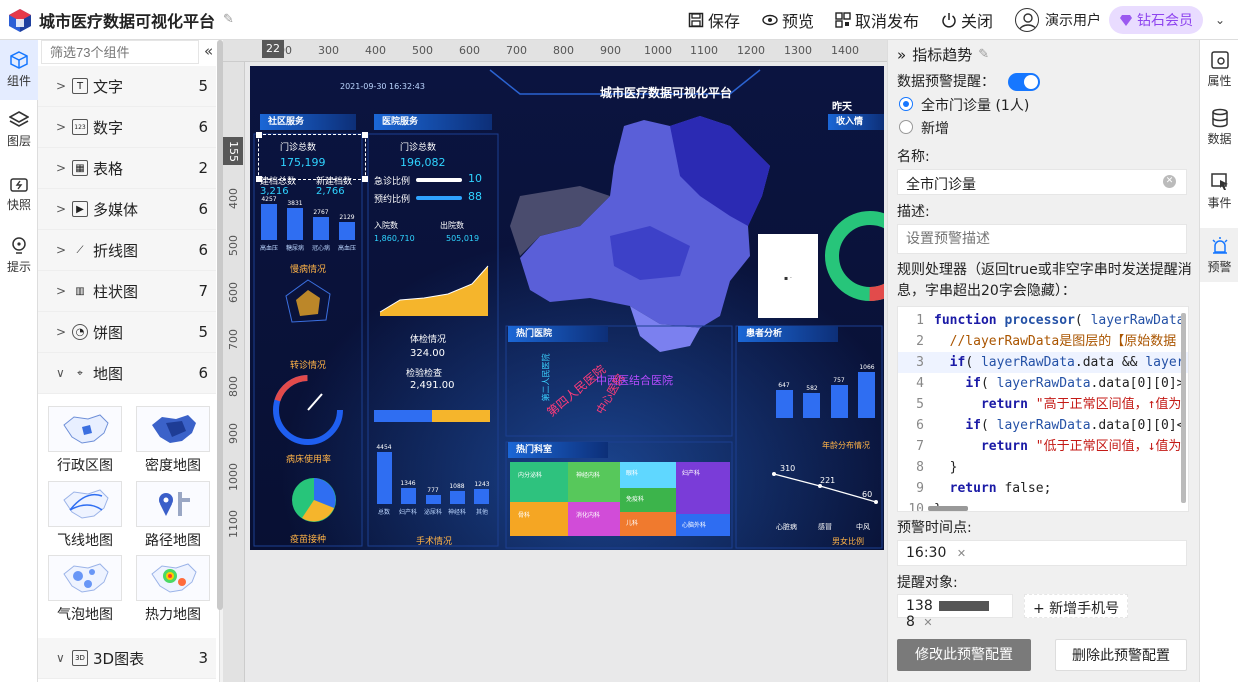  I want to click on new-option-radio, so click(906, 127).